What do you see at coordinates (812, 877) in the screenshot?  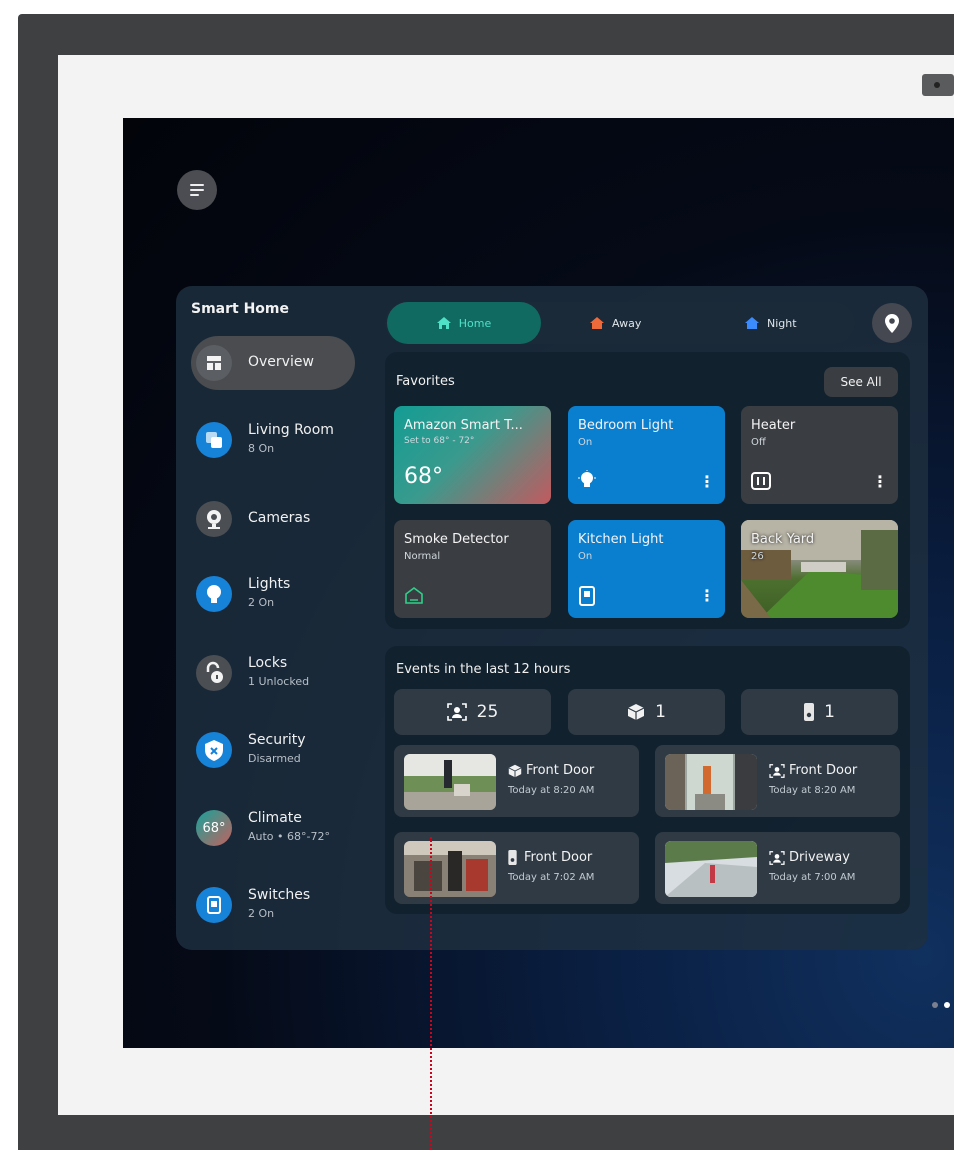 I see `event-time: Today at 7:00 AM` at bounding box center [812, 877].